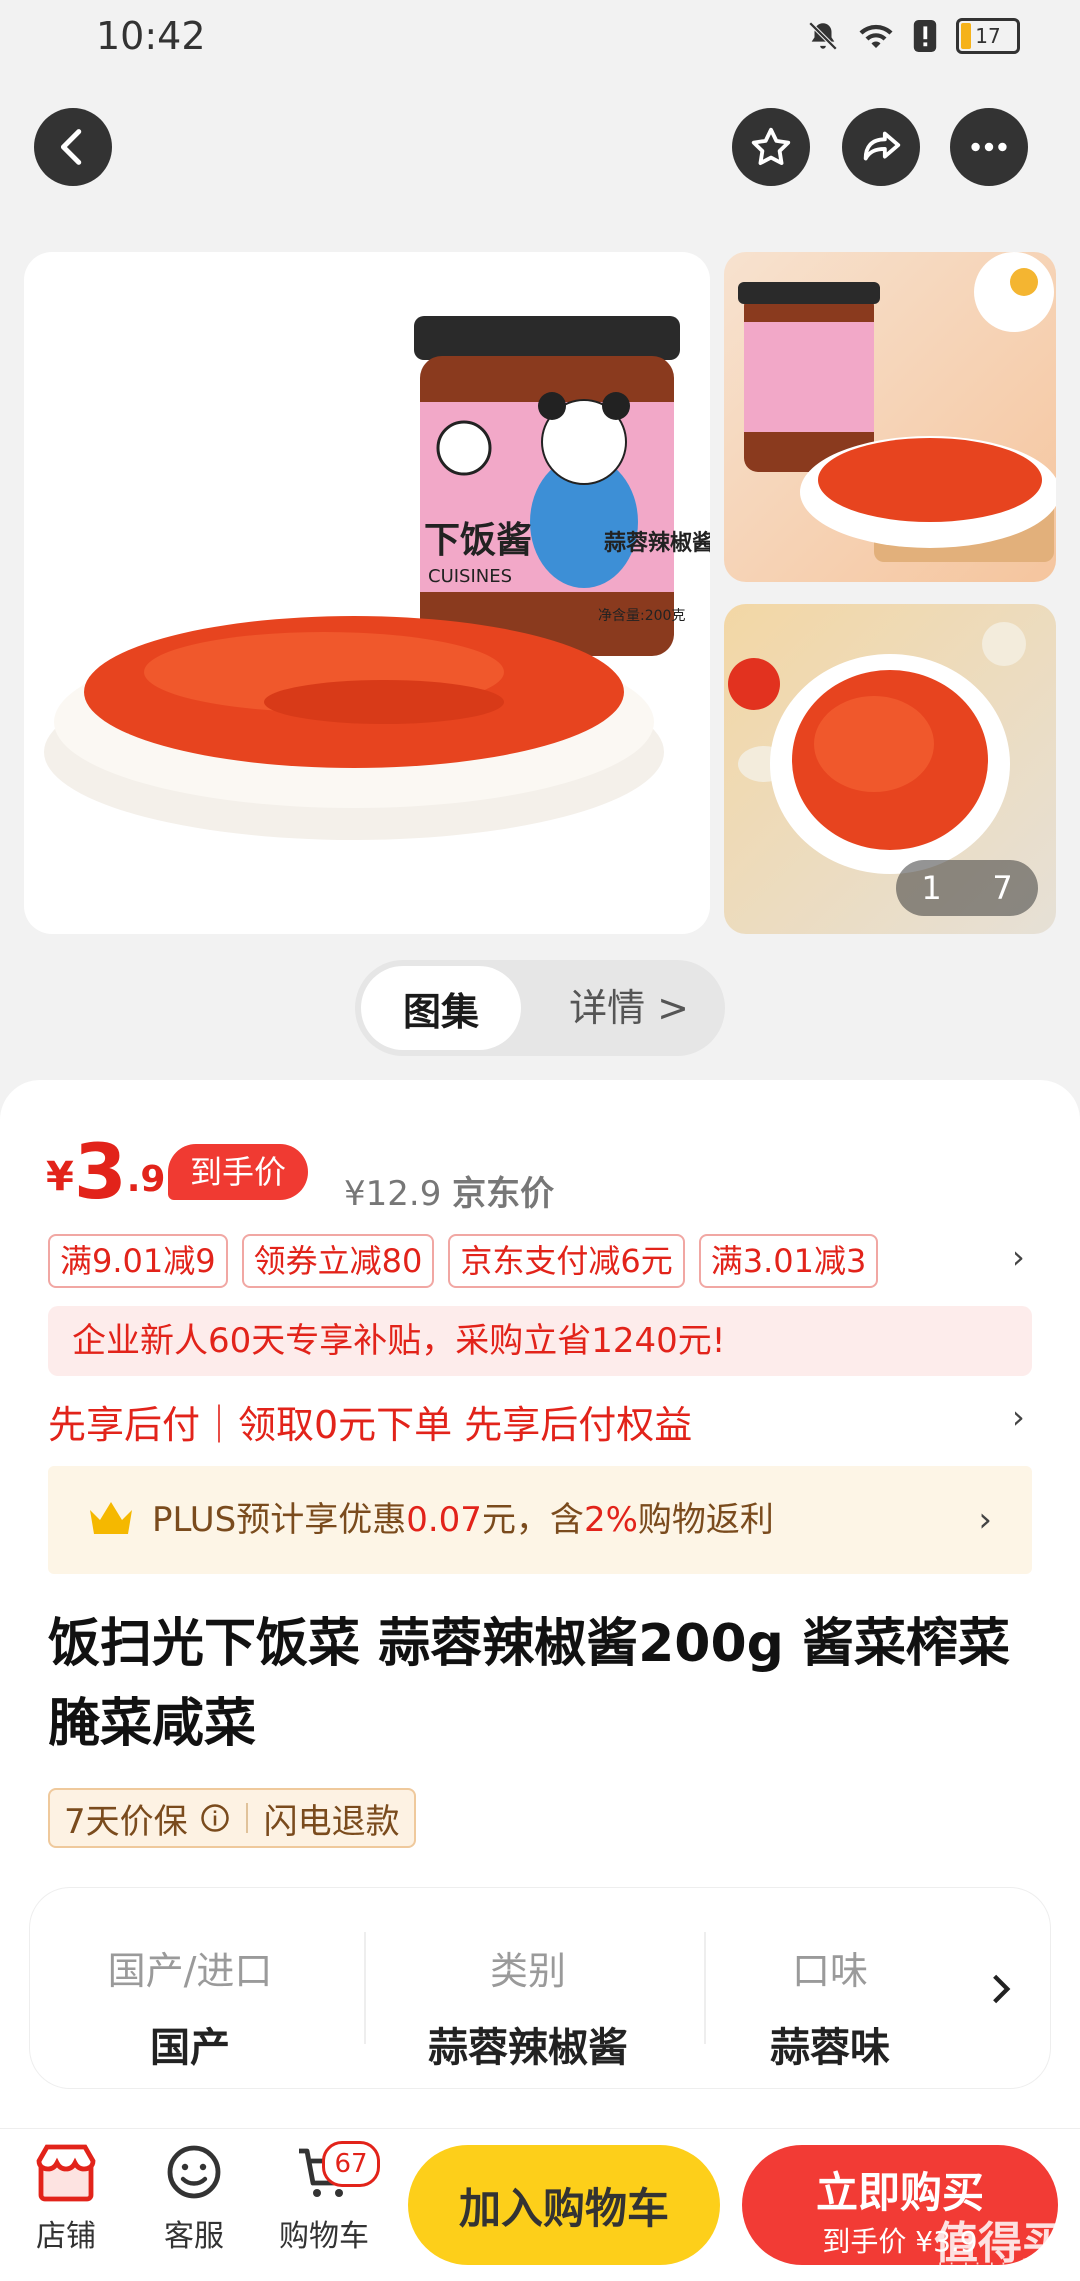 The height and width of the screenshot is (2281, 1080). Describe the element at coordinates (641, 616) in the screenshot. I see `jar-weight-text: 净含量:200克` at that location.